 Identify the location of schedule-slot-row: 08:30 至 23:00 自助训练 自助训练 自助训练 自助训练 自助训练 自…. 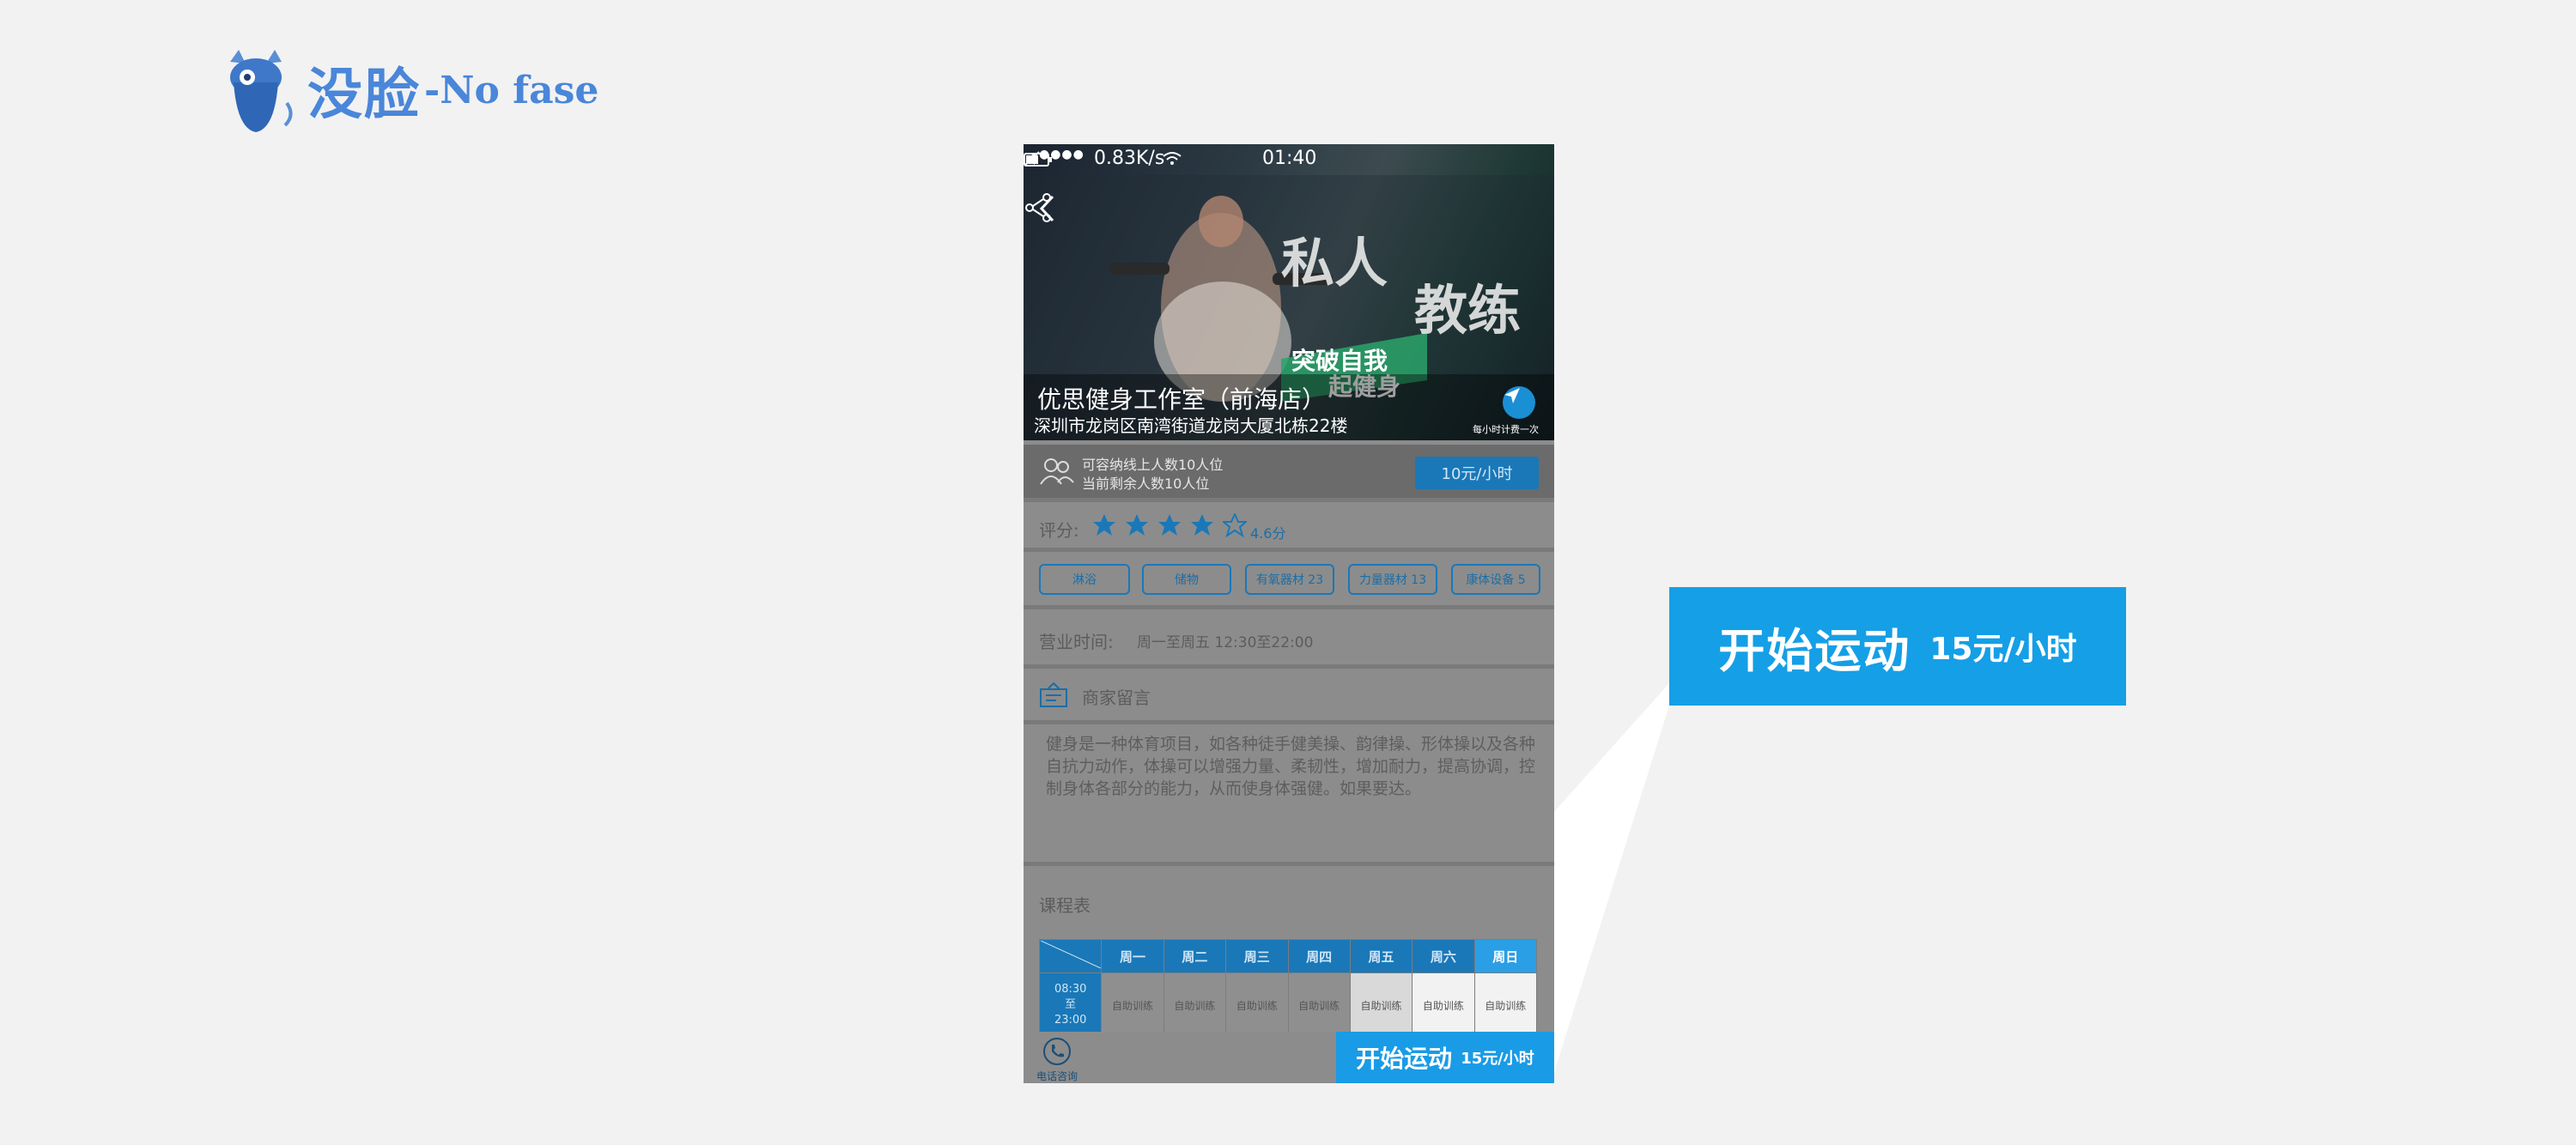
(1288, 1005).